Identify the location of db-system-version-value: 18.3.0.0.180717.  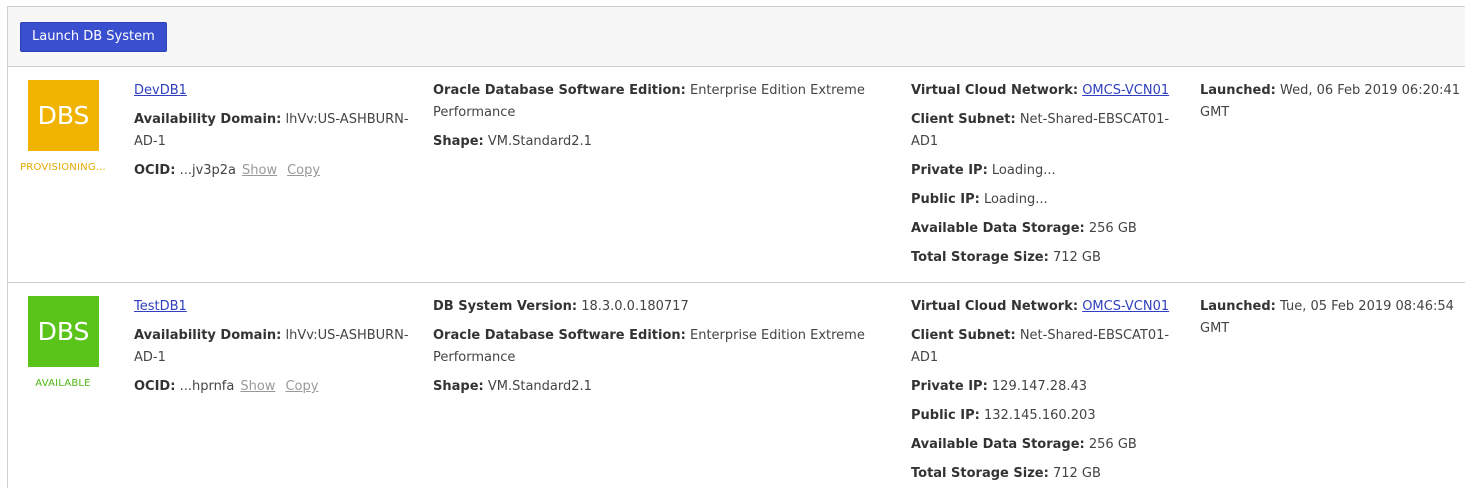
(635, 306).